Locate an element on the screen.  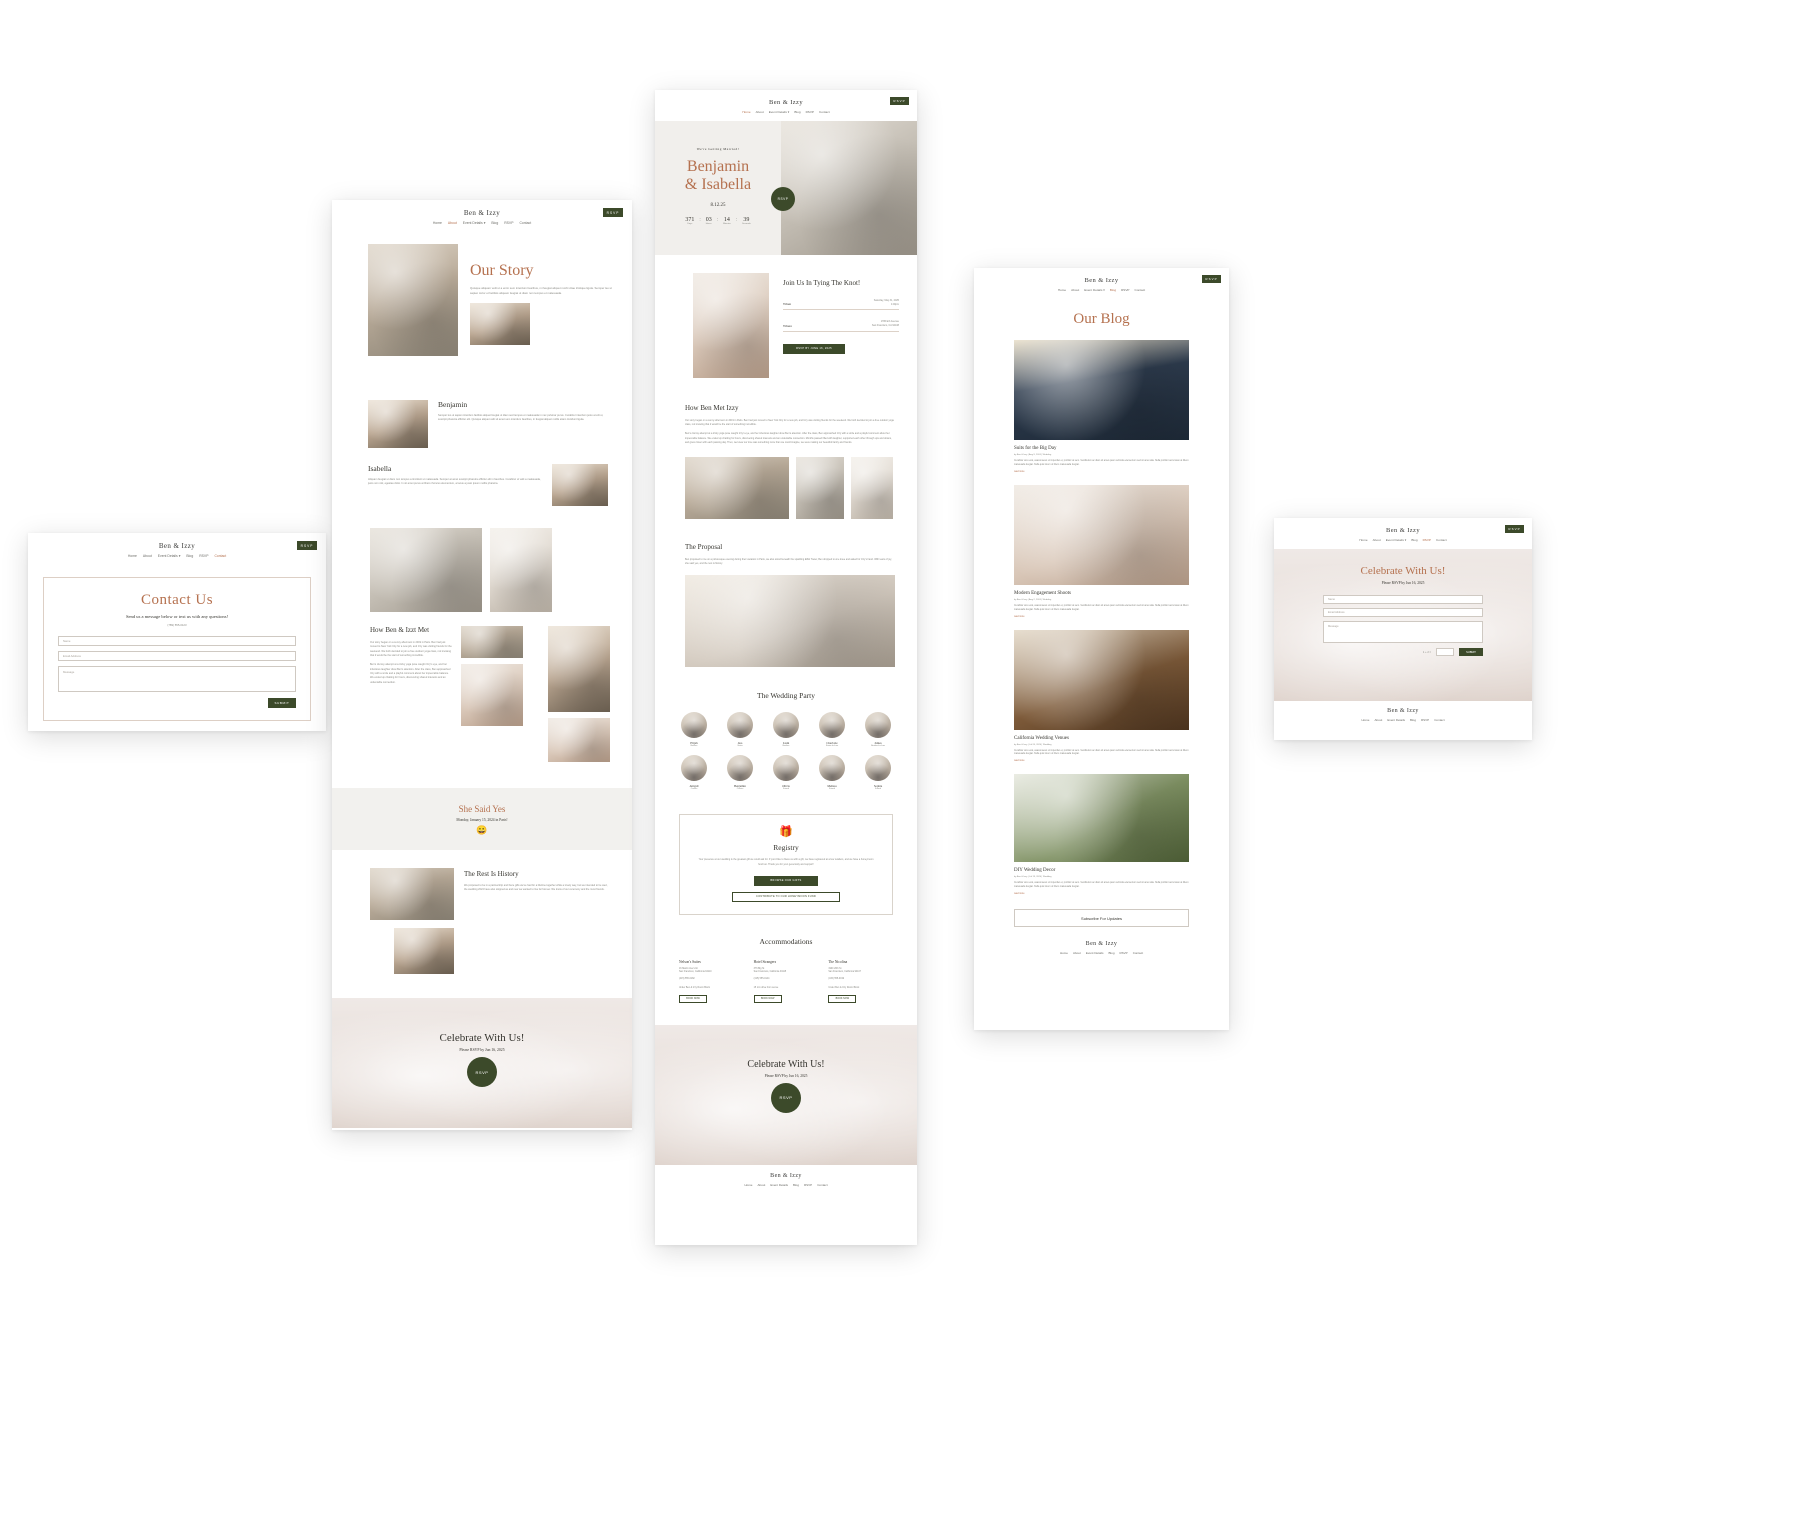
details-rsvp-button: RSVP BY JUNE 16, 2025 is located at coordinates (814, 348).